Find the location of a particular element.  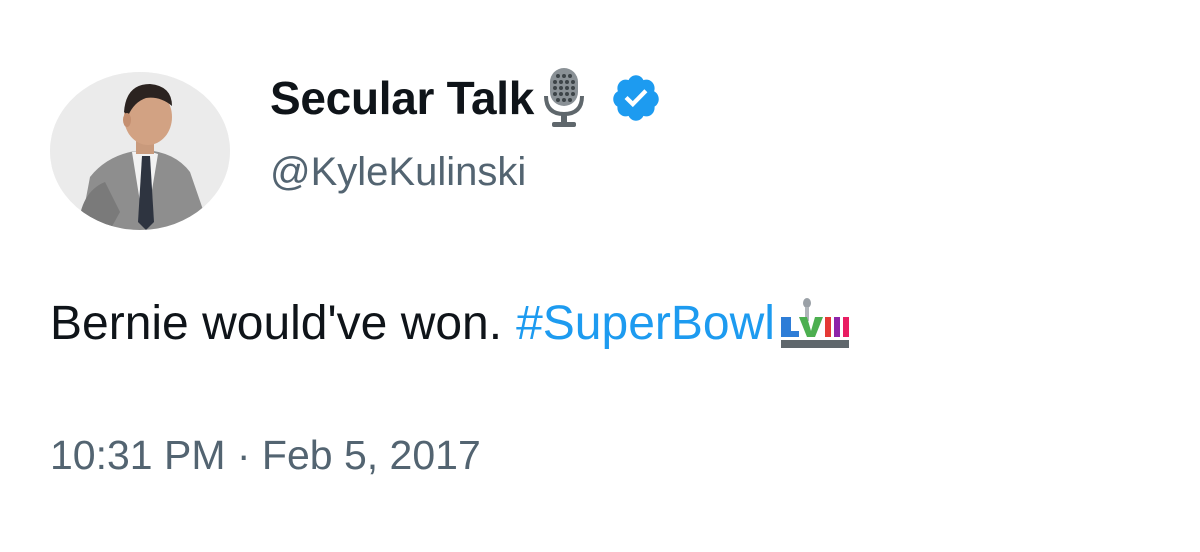

avatar is located at coordinates (140, 151).